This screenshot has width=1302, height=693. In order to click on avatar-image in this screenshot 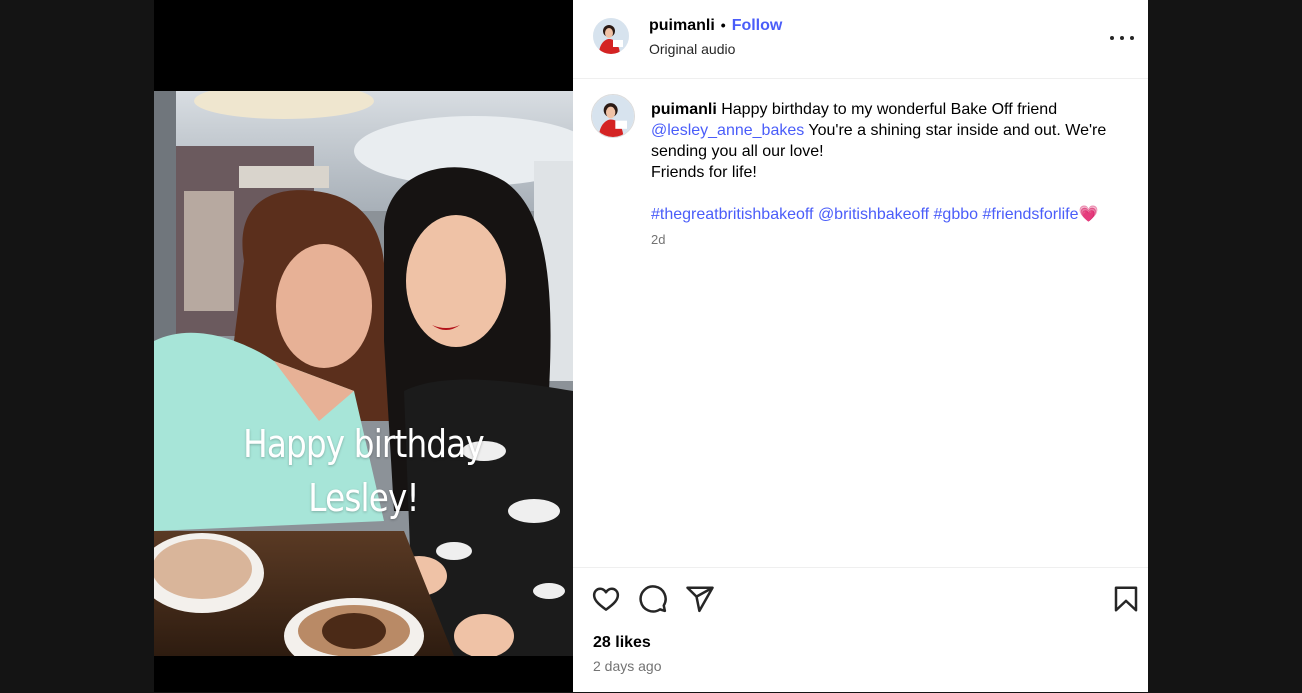, I will do `click(611, 36)`.